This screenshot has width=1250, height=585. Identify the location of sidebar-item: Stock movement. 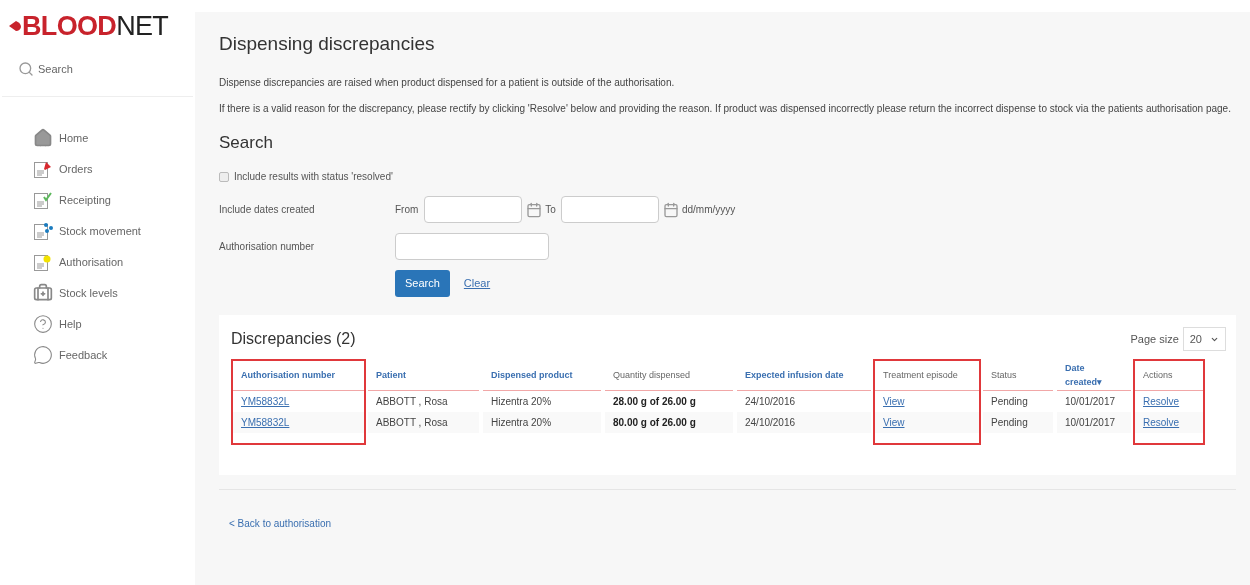
(100, 231).